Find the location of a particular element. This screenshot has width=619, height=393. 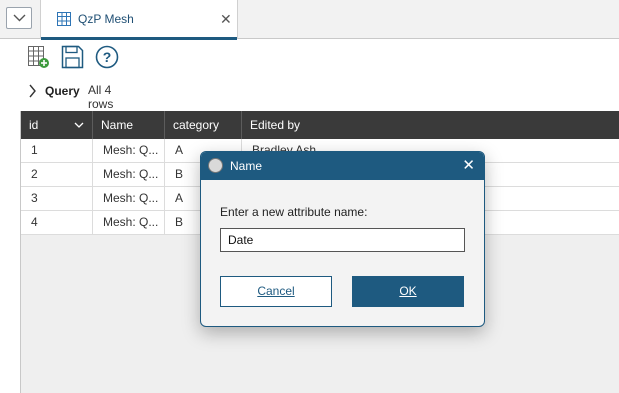

column-header-category: category is located at coordinates (203, 125).